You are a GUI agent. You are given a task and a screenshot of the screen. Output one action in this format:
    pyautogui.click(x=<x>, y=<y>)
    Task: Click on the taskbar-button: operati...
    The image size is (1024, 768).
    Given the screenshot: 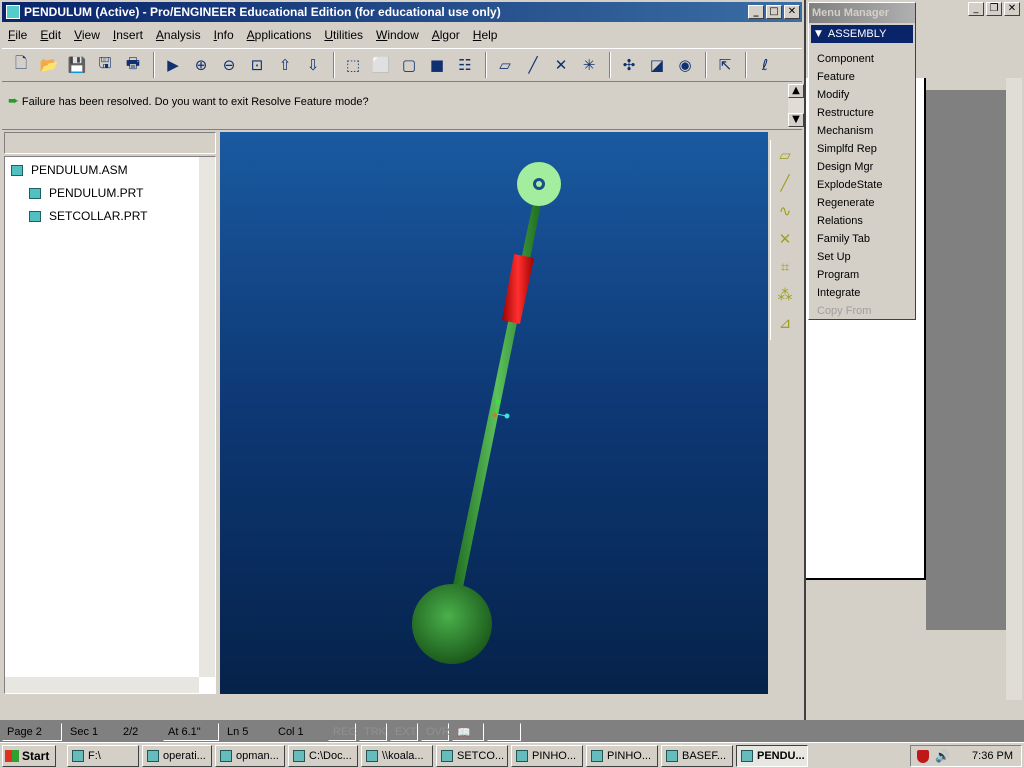 What is the action you would take?
    pyautogui.click(x=177, y=755)
    